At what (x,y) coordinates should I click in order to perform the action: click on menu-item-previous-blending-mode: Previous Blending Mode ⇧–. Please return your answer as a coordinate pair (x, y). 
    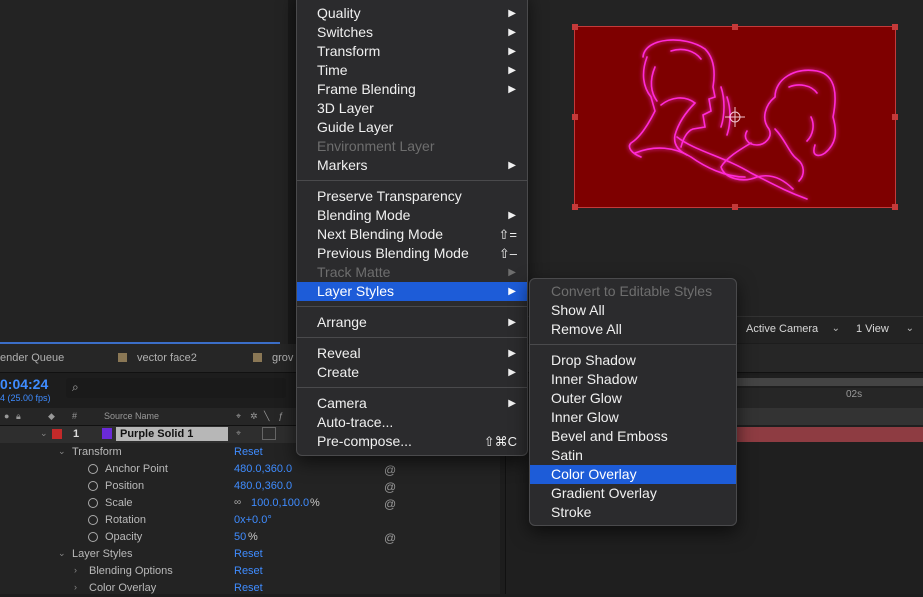
    Looking at the image, I should click on (412, 253).